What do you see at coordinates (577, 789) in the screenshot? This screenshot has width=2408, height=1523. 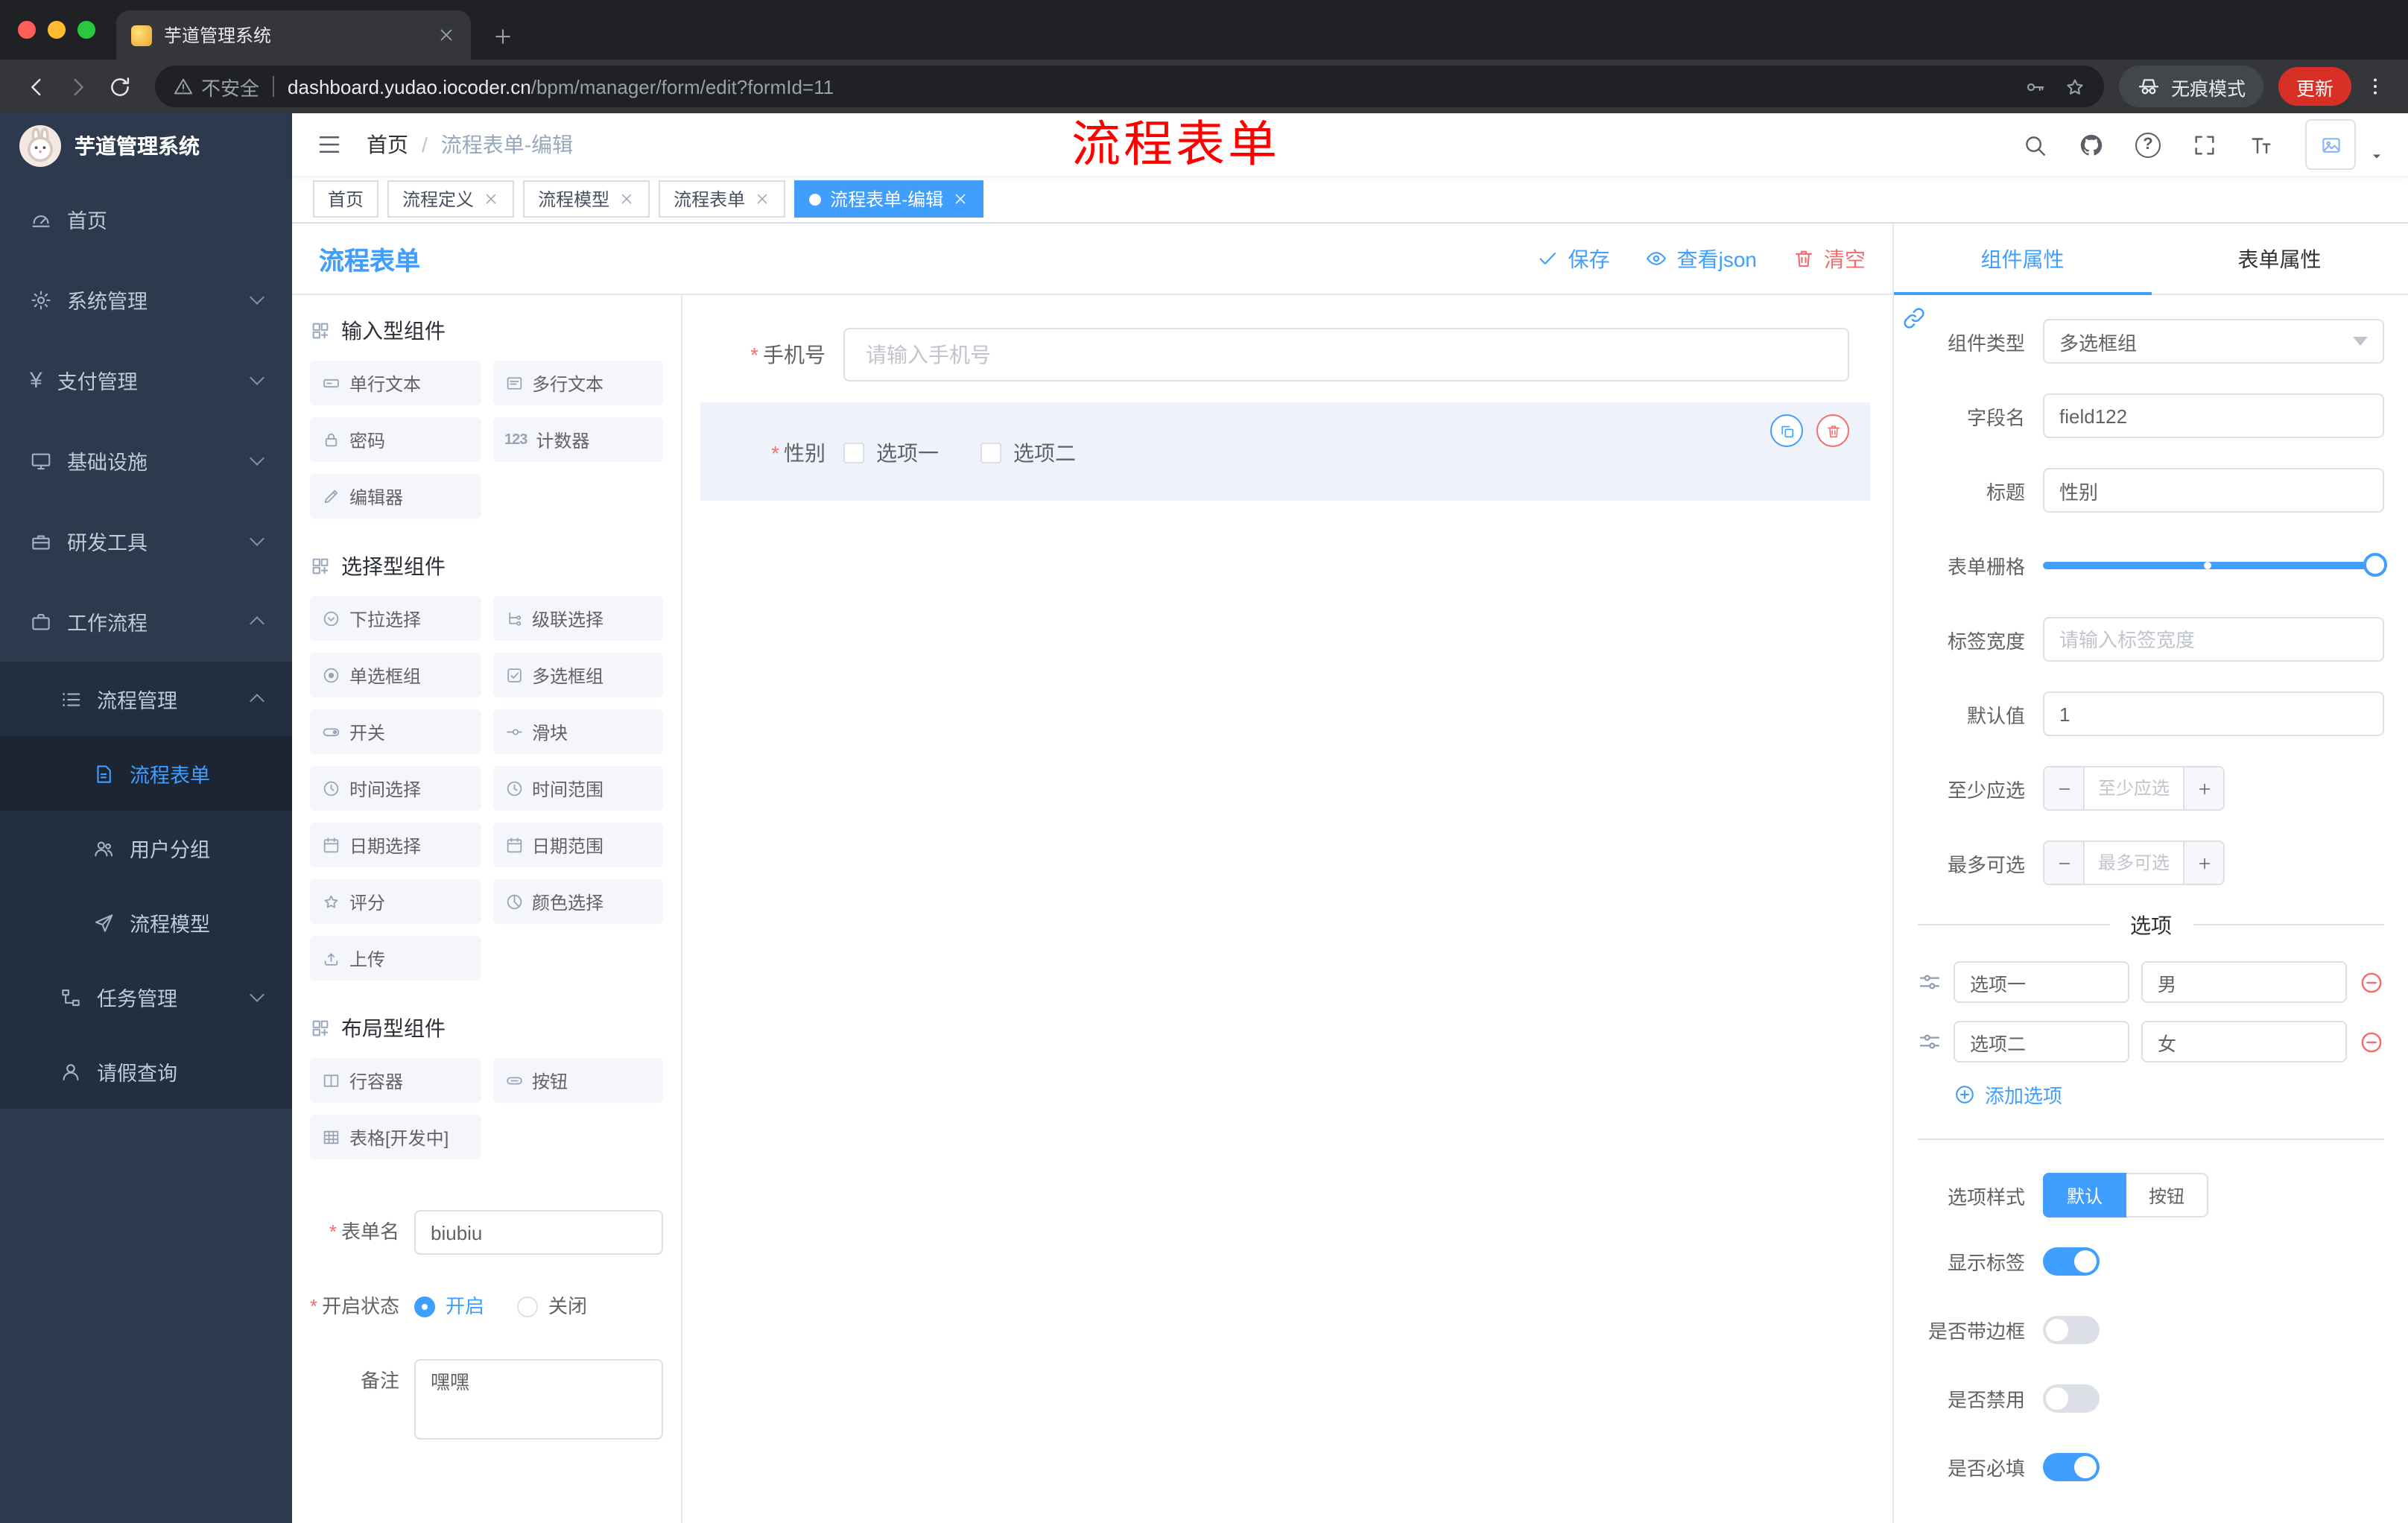 I see `component-time-range: 时间范围` at bounding box center [577, 789].